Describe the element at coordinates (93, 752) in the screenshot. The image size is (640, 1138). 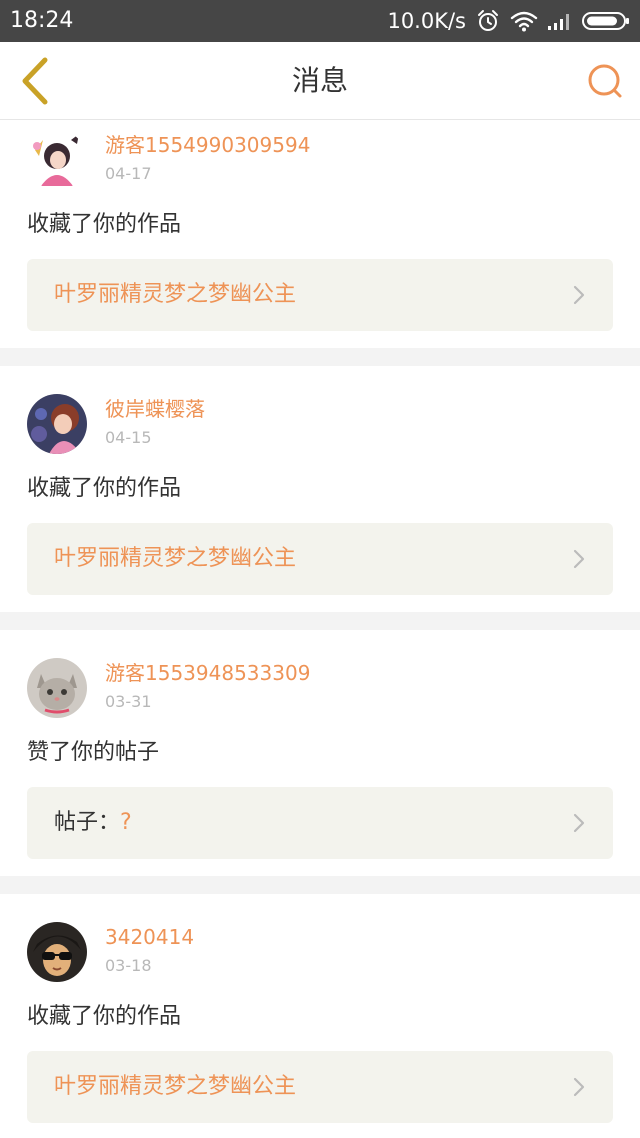
I see `notification-action: 赞了你的帖子` at that location.